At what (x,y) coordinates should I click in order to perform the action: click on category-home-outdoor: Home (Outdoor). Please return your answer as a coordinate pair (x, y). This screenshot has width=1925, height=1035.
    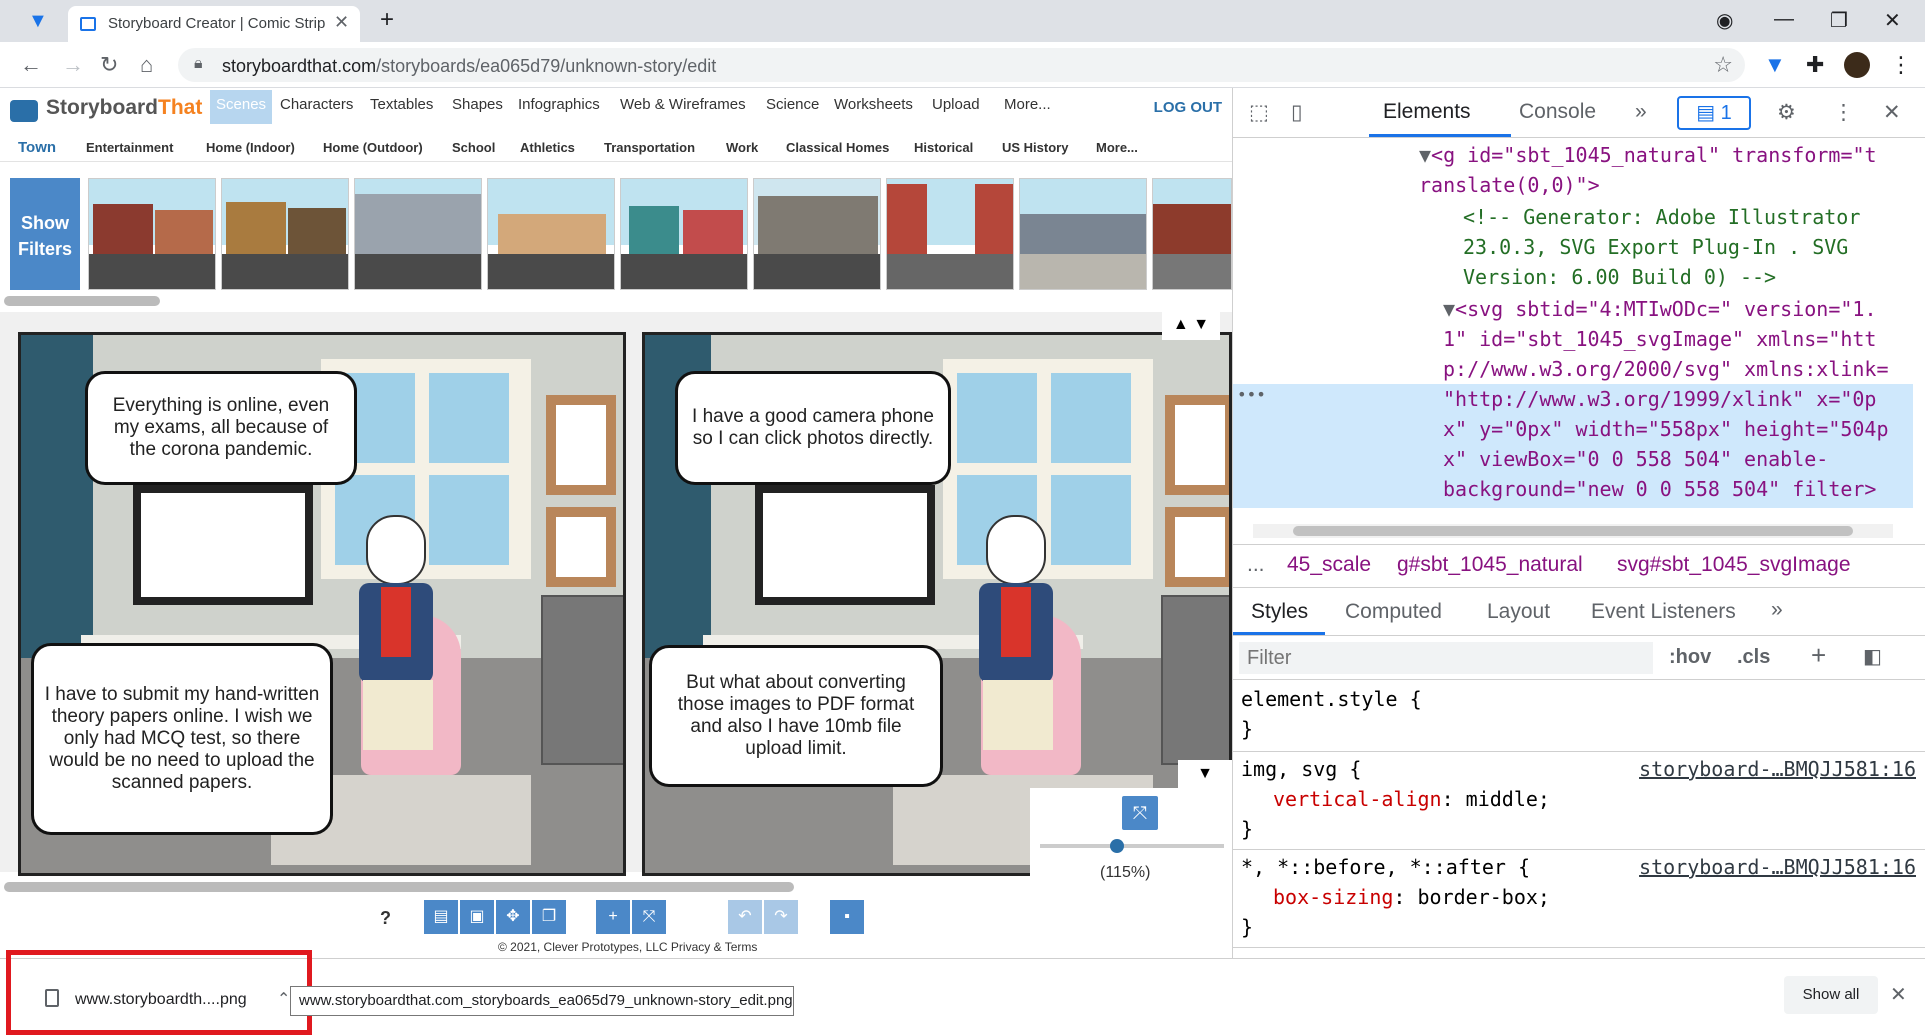
    Looking at the image, I should click on (373, 147).